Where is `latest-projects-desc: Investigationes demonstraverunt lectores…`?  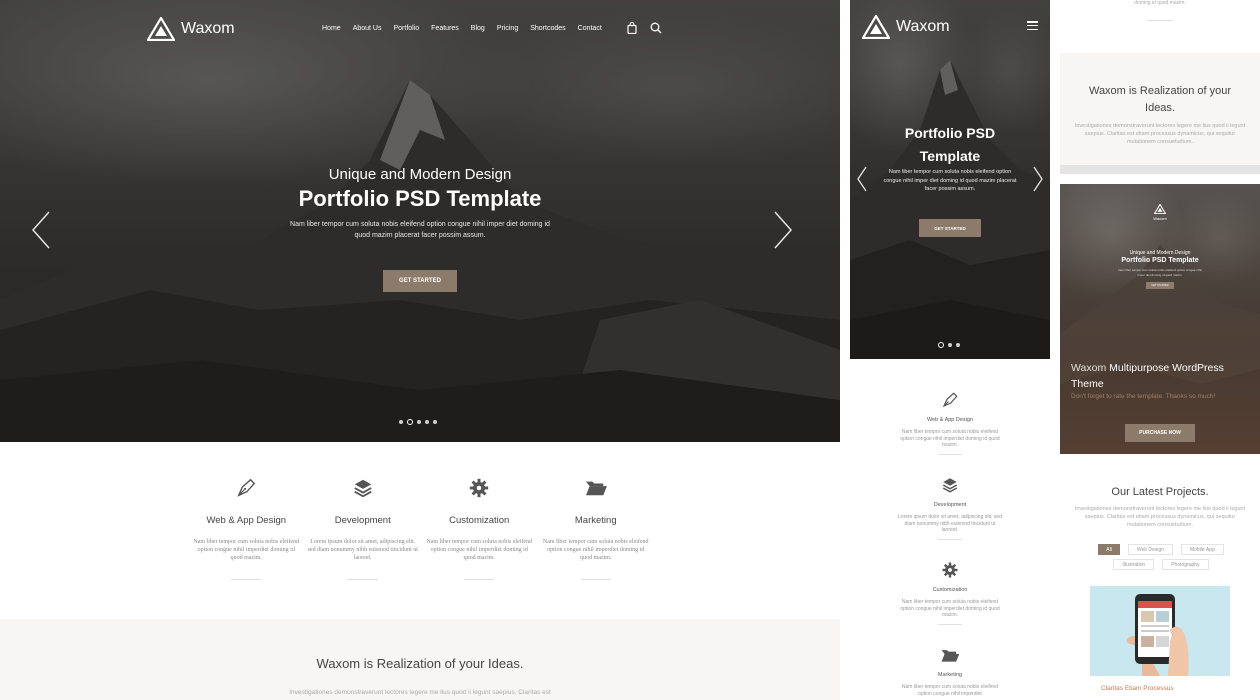 latest-projects-desc: Investigationes demonstraverunt lectores… is located at coordinates (1160, 517).